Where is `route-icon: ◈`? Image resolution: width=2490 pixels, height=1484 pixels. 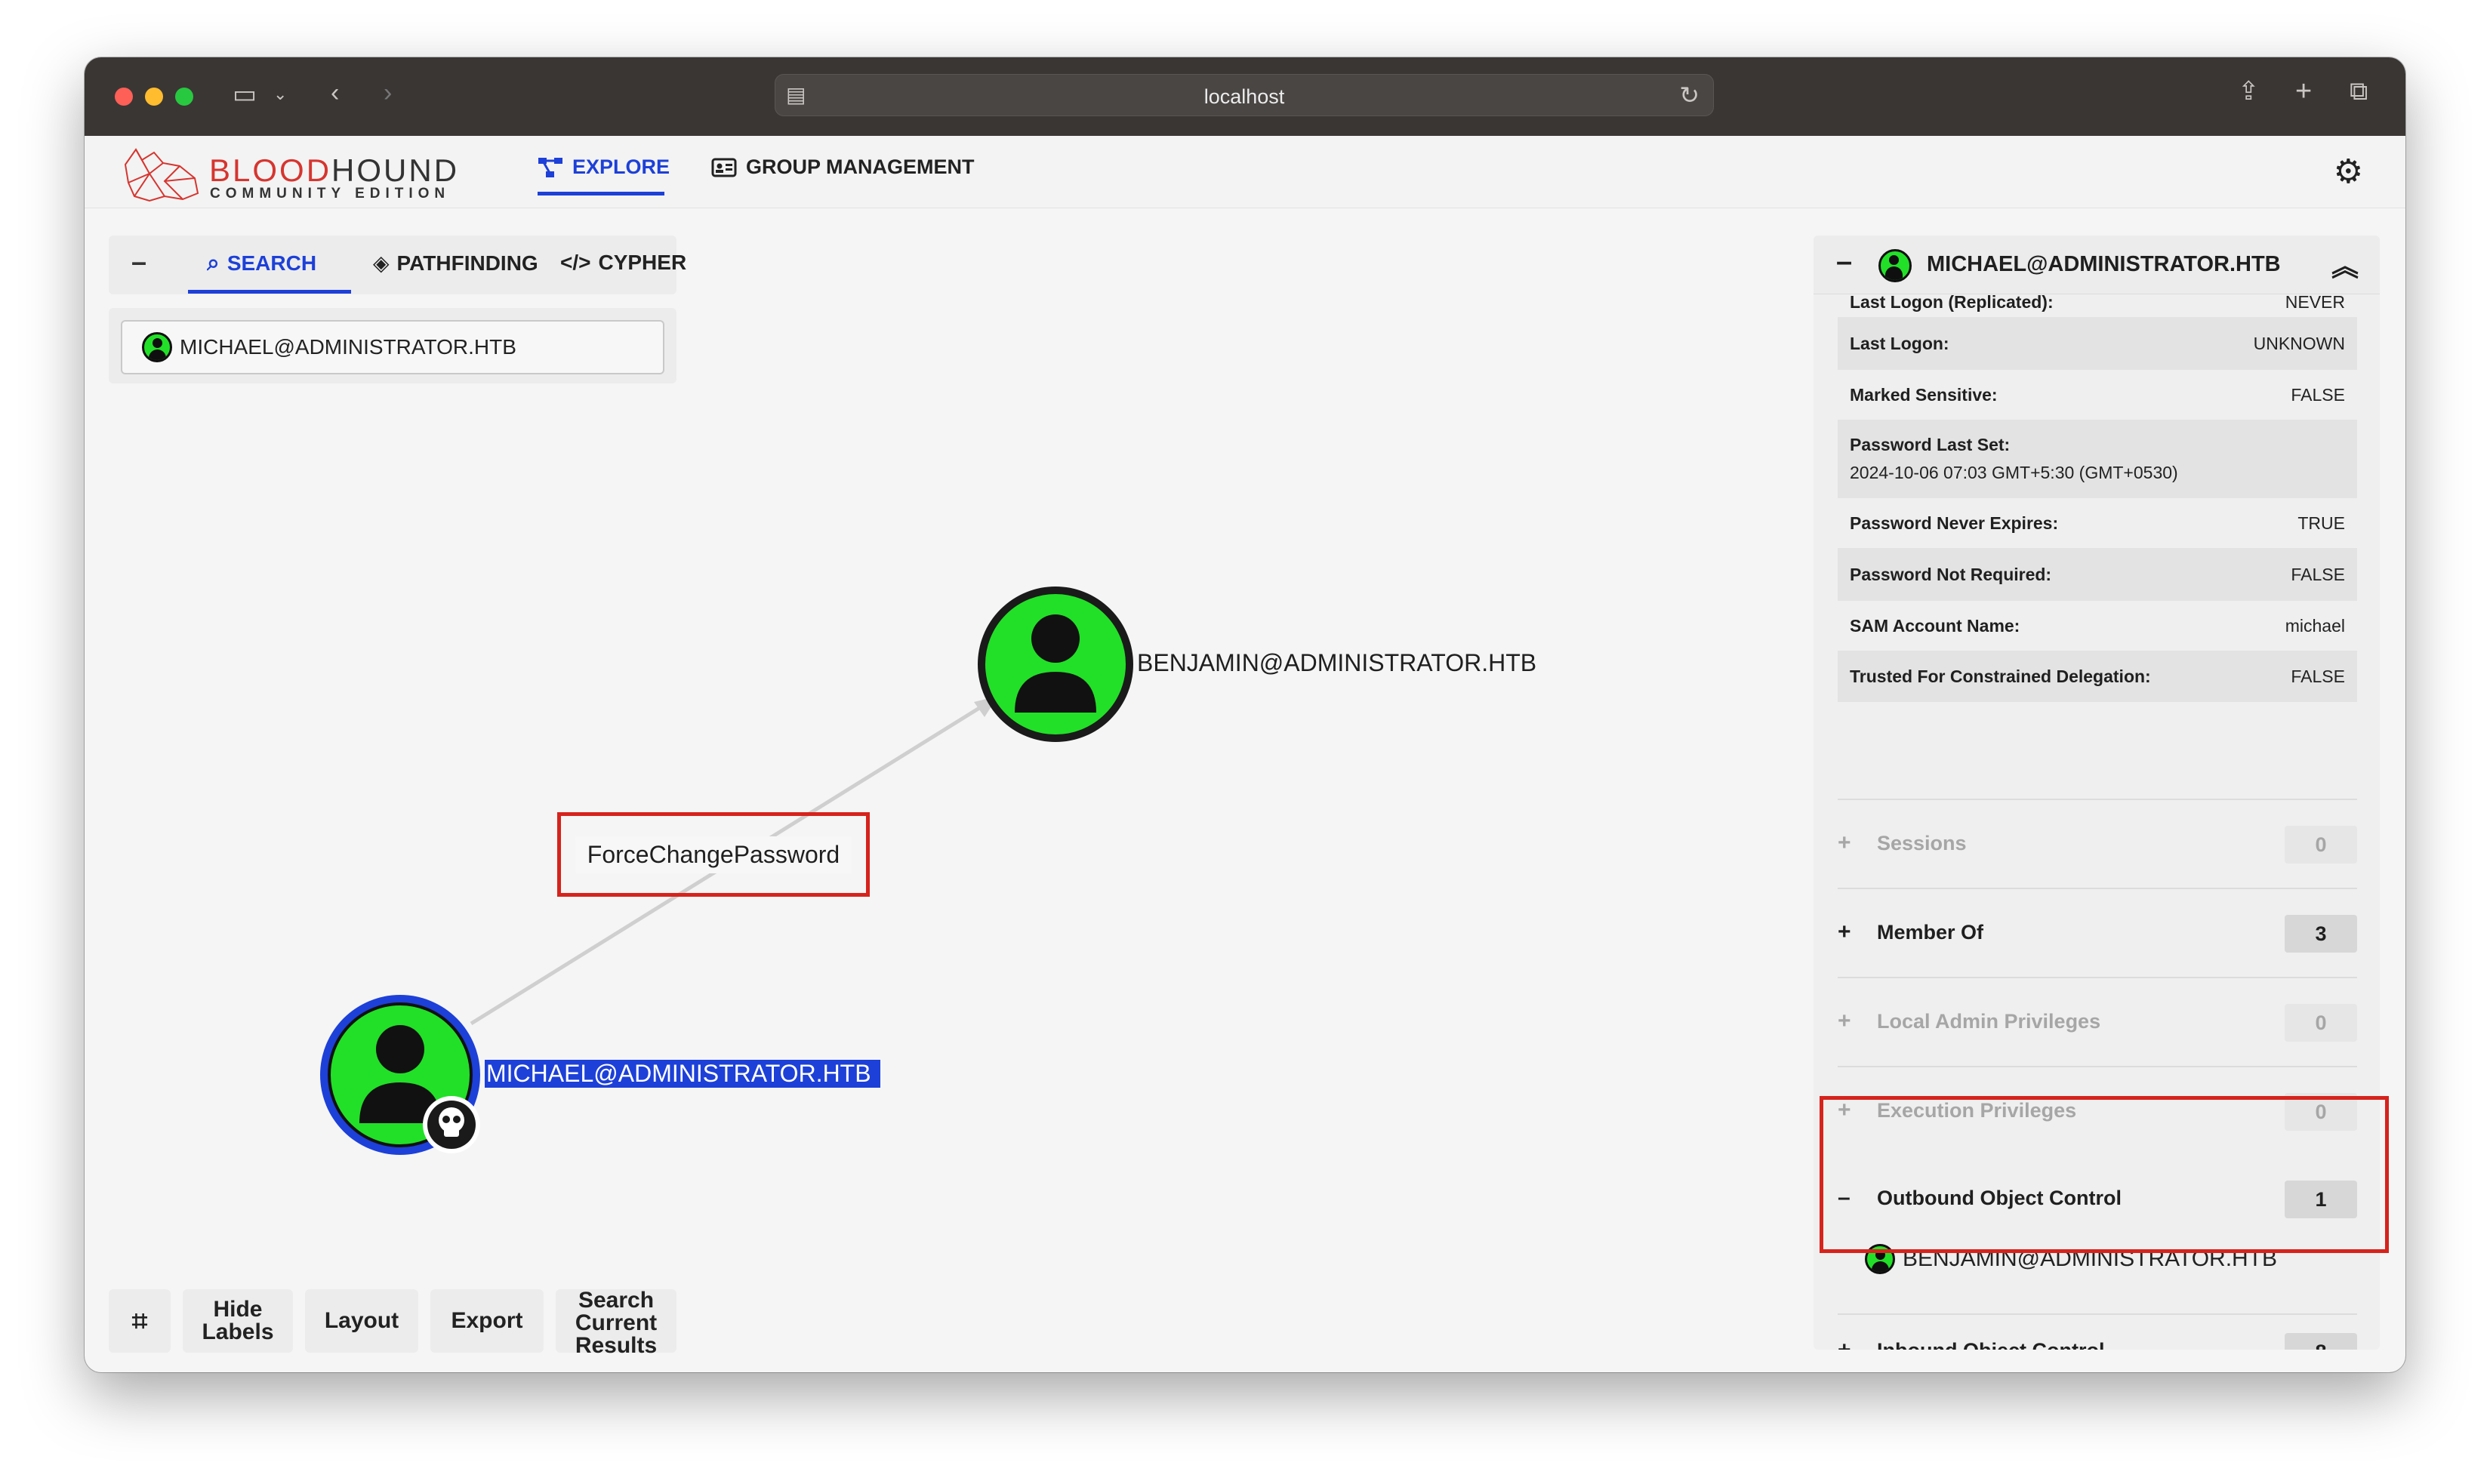 route-icon: ◈ is located at coordinates (381, 263).